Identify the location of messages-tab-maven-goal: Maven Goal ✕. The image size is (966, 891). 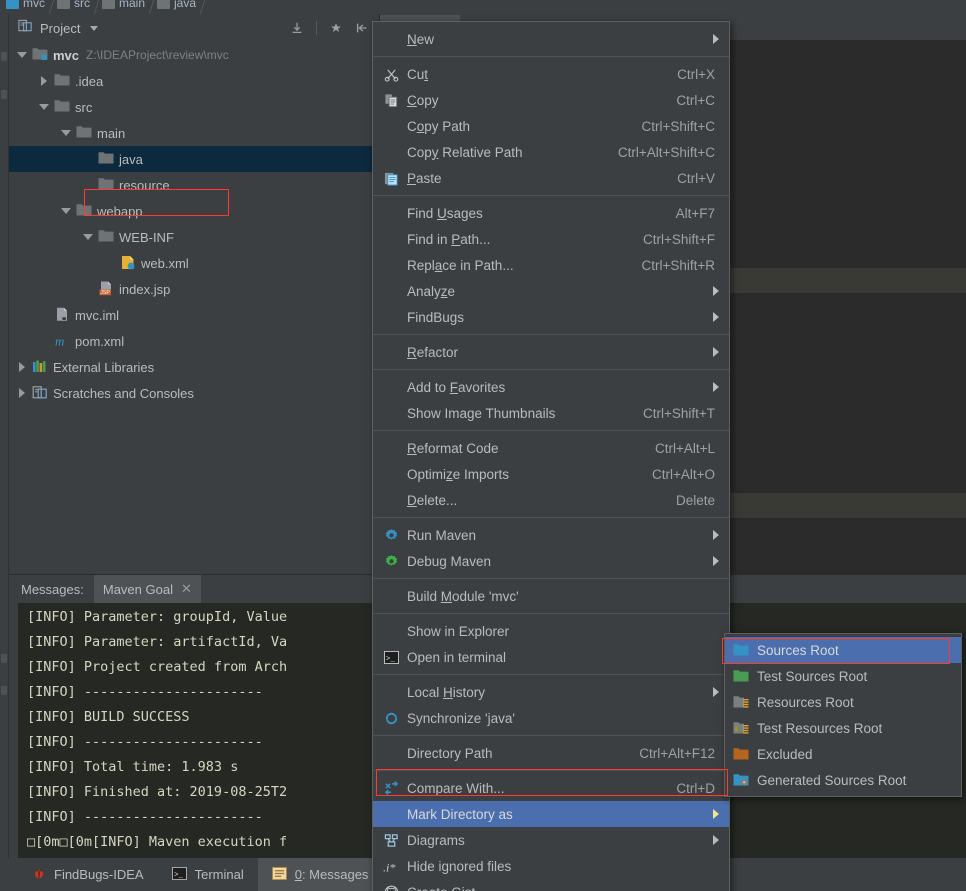
(147, 589).